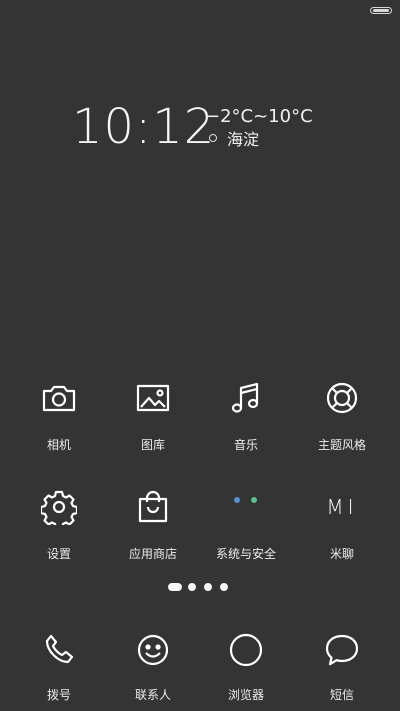 The height and width of the screenshot is (711, 400). I want to click on gallery-icon, so click(153, 398).